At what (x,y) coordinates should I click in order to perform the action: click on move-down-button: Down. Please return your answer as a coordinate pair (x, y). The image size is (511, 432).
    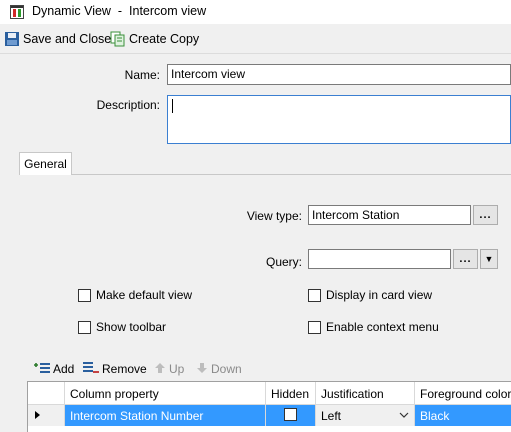
    Looking at the image, I should click on (218, 369).